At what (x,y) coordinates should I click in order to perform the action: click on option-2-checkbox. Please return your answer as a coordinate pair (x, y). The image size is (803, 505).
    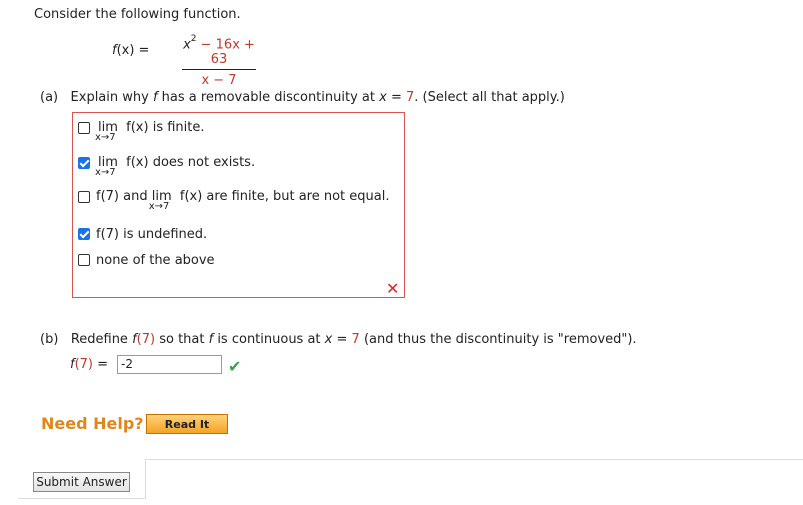
    Looking at the image, I should click on (84, 163).